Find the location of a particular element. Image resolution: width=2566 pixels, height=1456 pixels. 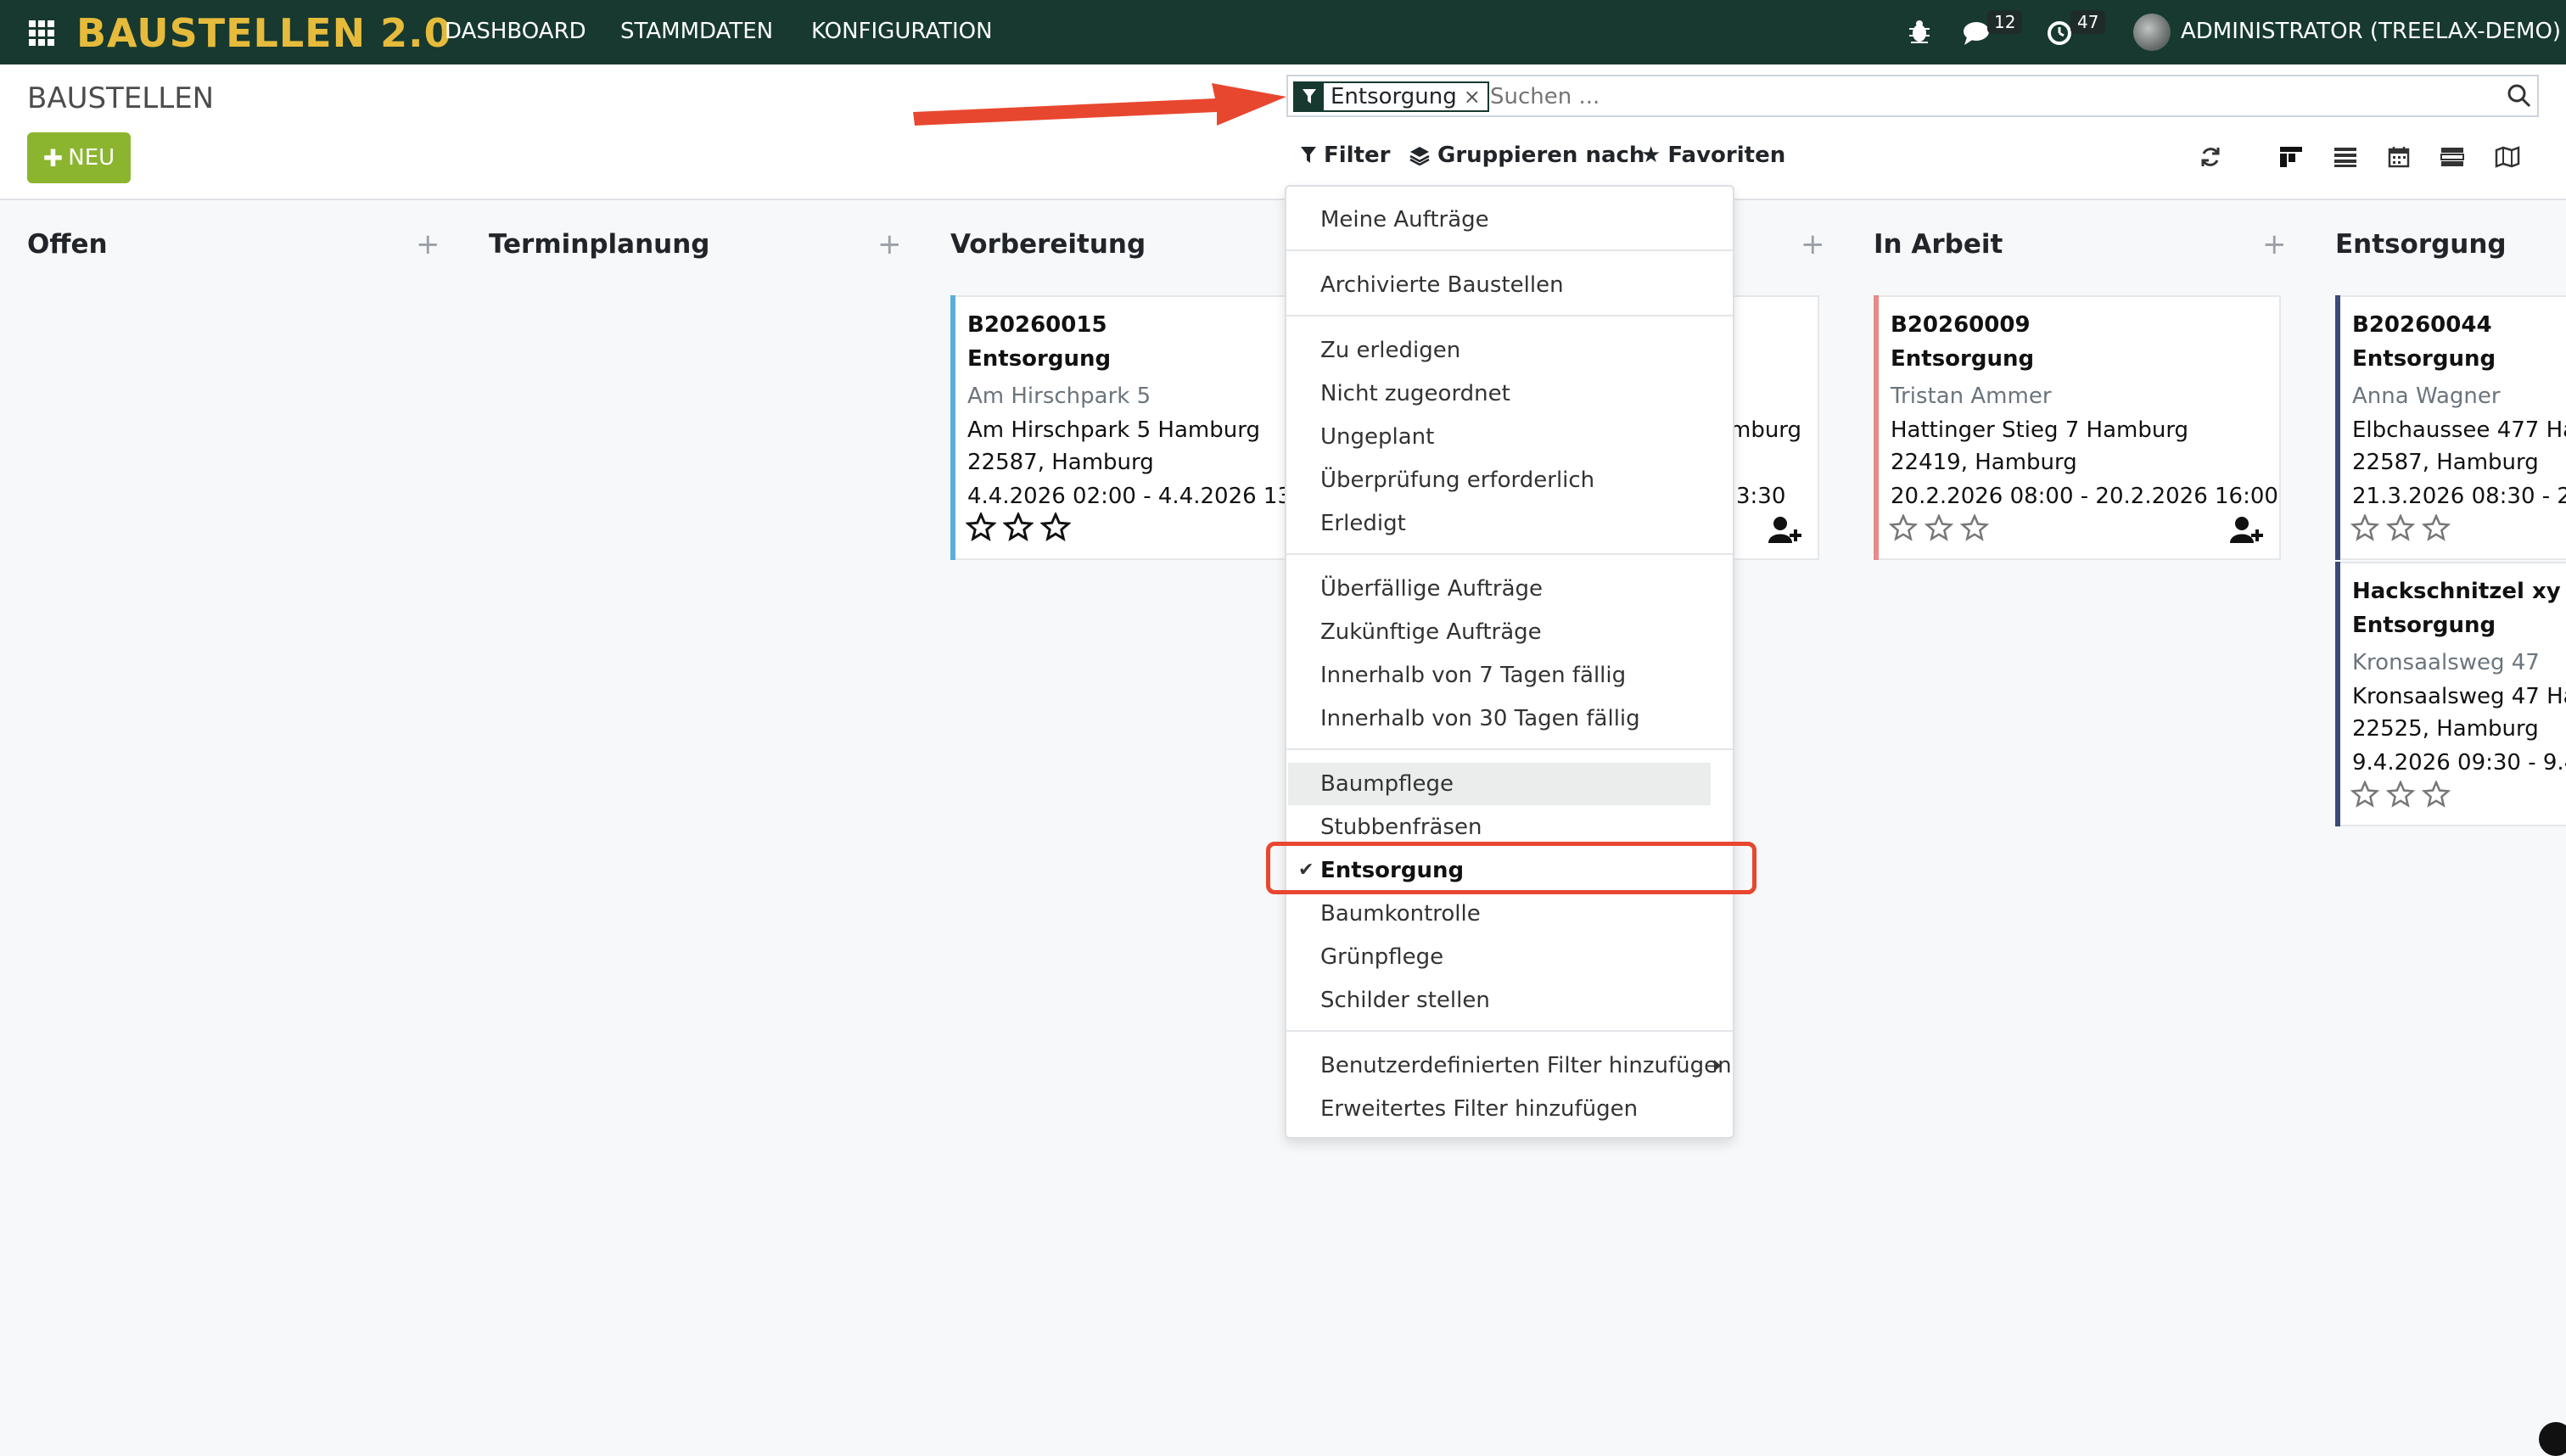

nav-dashboard: DASHBOARD is located at coordinates (515, 31).